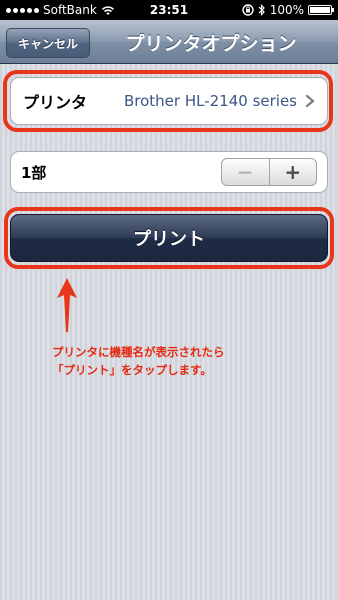 The image size is (338, 600). I want to click on copies-stepper: − +, so click(269, 172).